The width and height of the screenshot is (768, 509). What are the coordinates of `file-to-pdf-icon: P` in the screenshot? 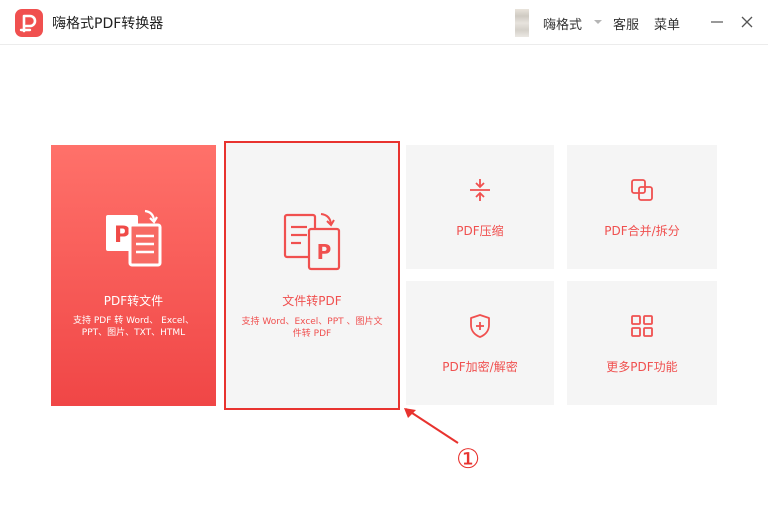 It's located at (312, 242).